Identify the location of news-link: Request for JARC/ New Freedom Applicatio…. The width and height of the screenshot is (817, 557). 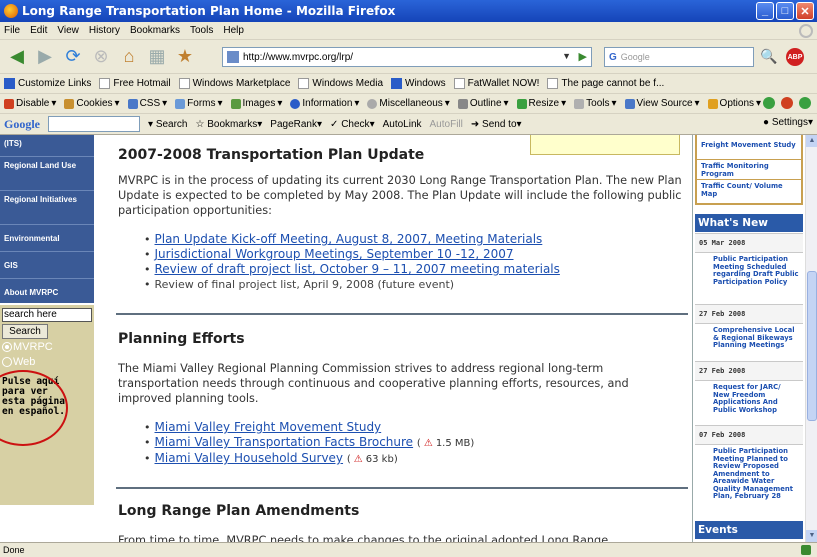
(749, 403).